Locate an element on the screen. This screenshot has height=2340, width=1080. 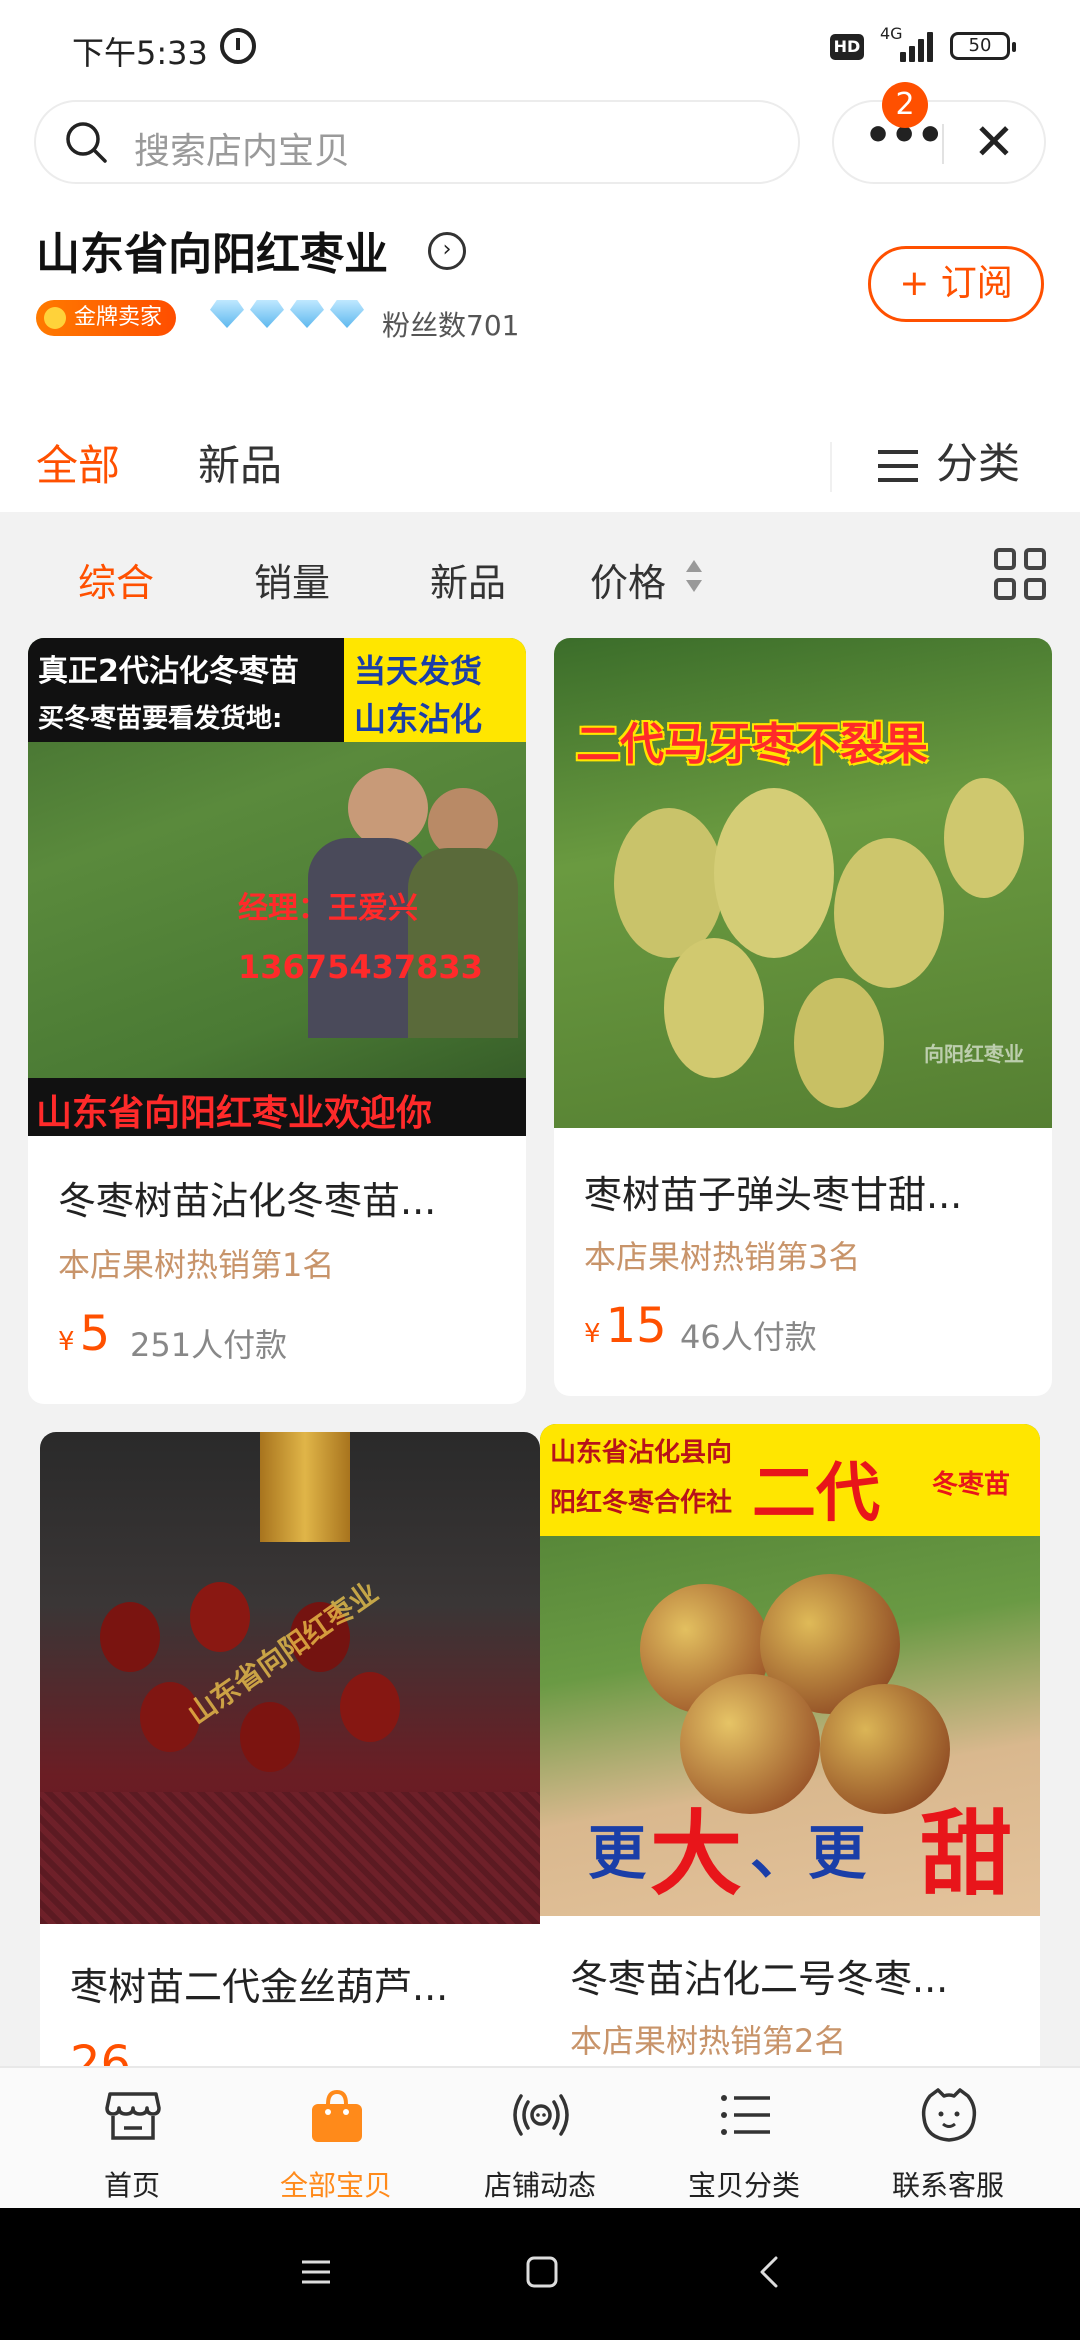
sort-price: 价格 is located at coordinates (628, 579).